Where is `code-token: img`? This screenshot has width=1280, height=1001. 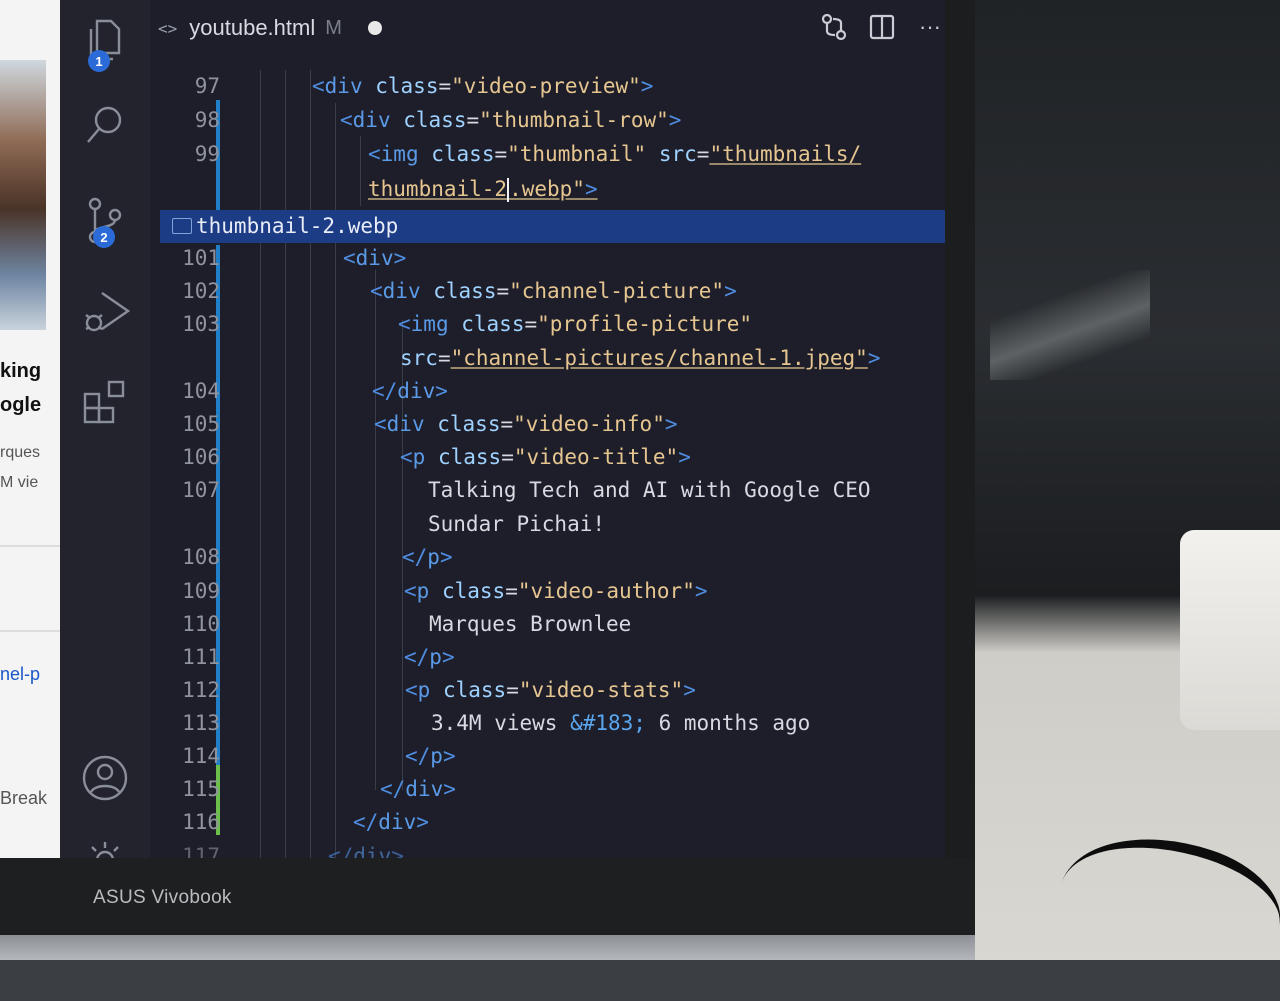
code-token: img is located at coordinates (429, 324).